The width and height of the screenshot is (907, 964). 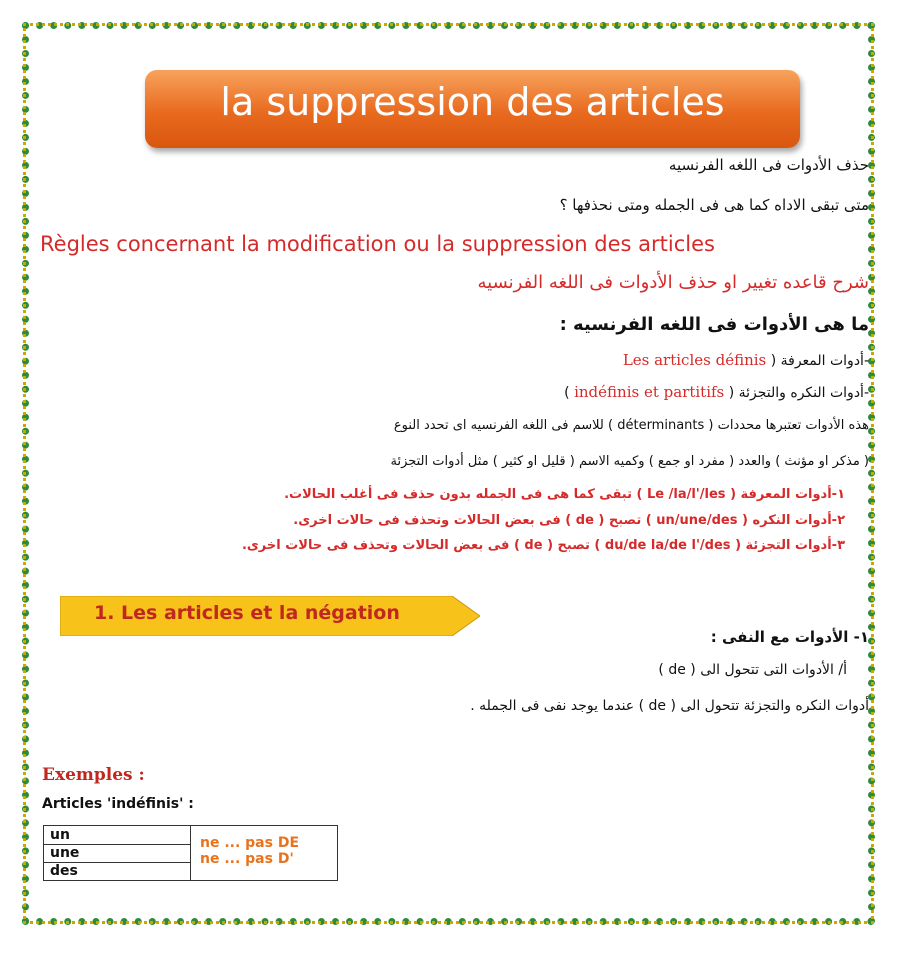 I want to click on page-title: la suppression des articles, so click(x=472, y=102).